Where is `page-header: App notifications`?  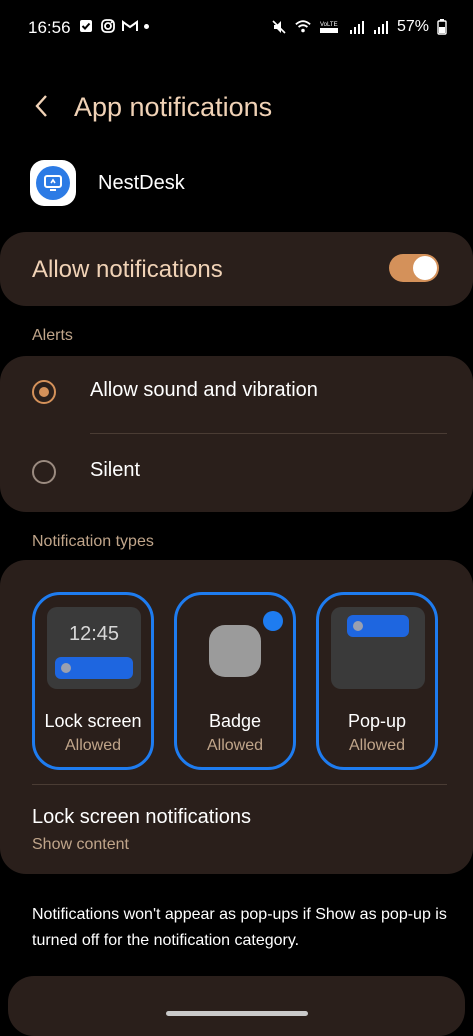 page-header: App notifications is located at coordinates (236, 110).